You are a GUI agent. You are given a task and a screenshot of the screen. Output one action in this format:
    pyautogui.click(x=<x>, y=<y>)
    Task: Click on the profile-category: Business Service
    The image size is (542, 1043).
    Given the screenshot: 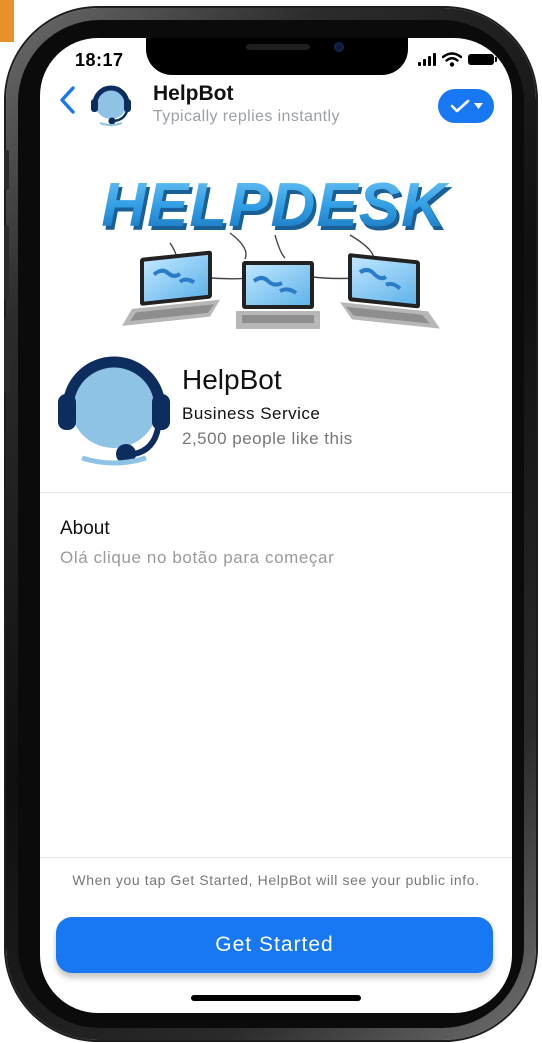 What is the action you would take?
    pyautogui.click(x=251, y=413)
    